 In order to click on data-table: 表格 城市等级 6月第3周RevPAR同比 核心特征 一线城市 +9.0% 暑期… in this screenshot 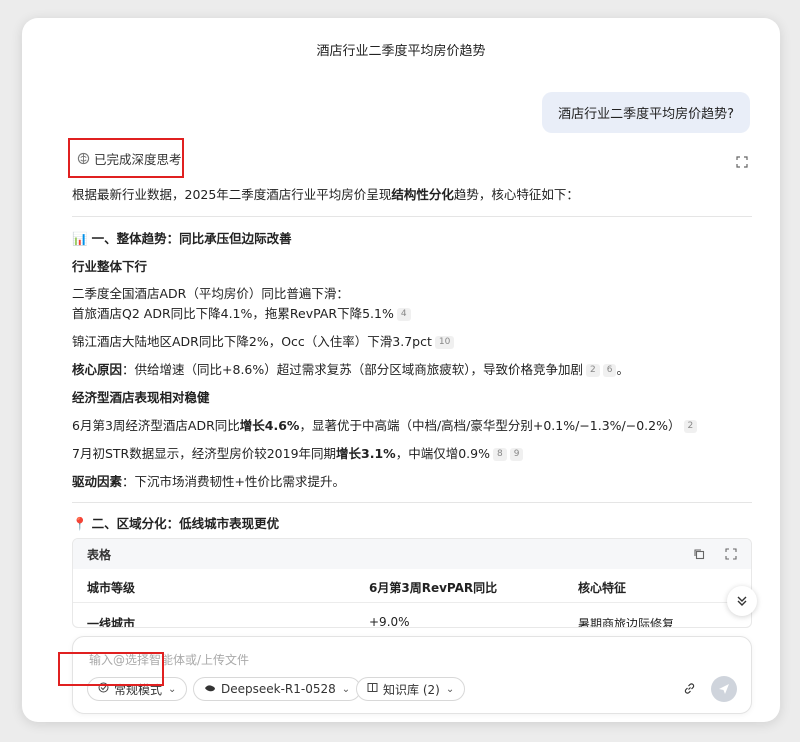, I will do `click(412, 583)`.